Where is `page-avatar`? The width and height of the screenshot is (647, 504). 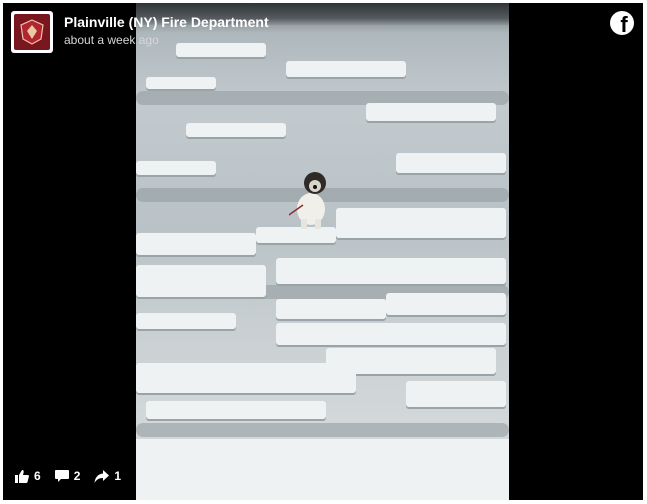
page-avatar is located at coordinates (32, 32).